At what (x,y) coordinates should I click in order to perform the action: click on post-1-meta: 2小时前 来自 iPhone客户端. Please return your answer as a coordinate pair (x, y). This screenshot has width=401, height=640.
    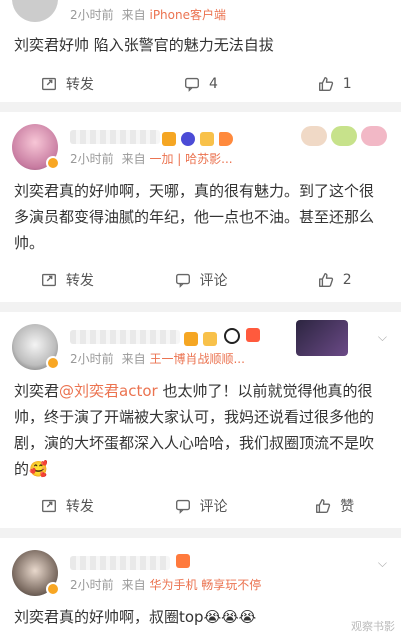
    Looking at the image, I should click on (148, 14).